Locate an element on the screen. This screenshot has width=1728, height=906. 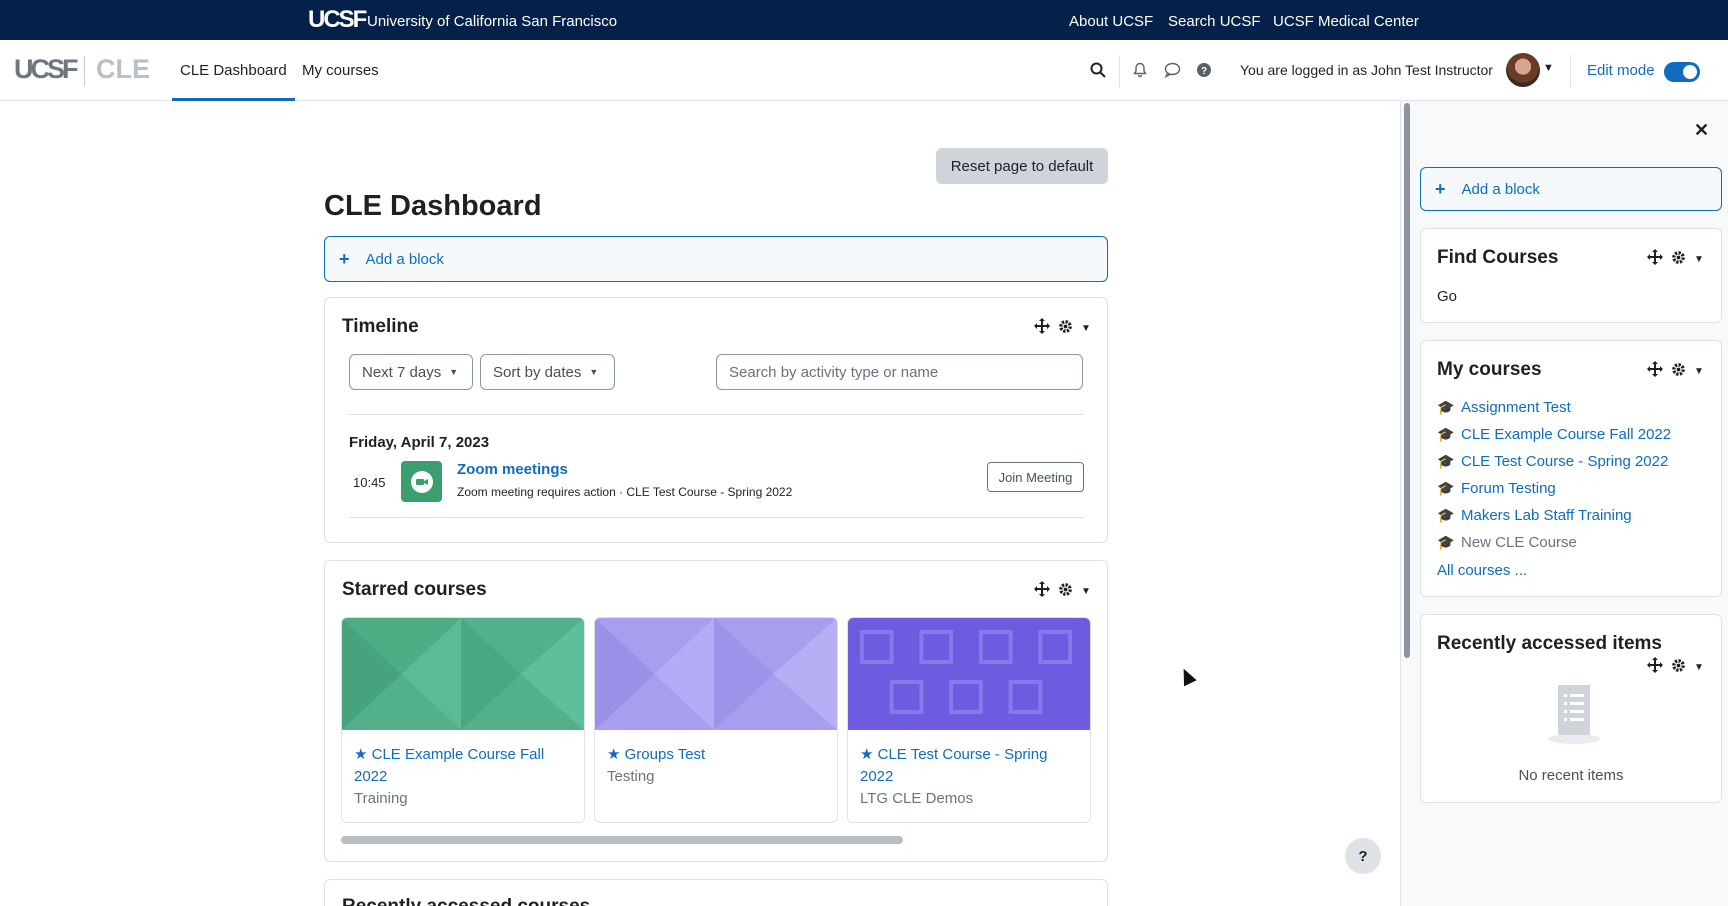
help-button: ? is located at coordinates (1363, 856).